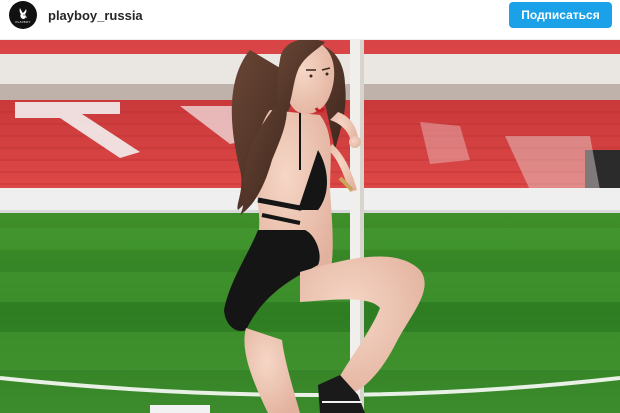 The height and width of the screenshot is (413, 620). Describe the element at coordinates (23, 22) in the screenshot. I see `avatar-logo-text: PLAYBOY` at that location.